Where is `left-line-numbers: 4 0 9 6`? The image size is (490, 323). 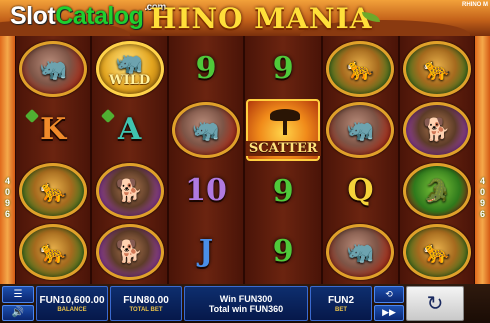 left-line-numbers: 4 0 9 6 is located at coordinates (7, 198).